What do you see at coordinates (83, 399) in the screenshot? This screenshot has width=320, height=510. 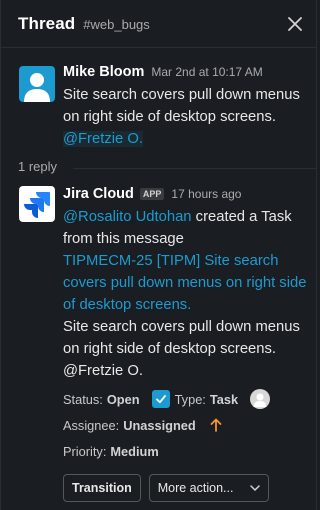 I see `status-label: Status:` at bounding box center [83, 399].